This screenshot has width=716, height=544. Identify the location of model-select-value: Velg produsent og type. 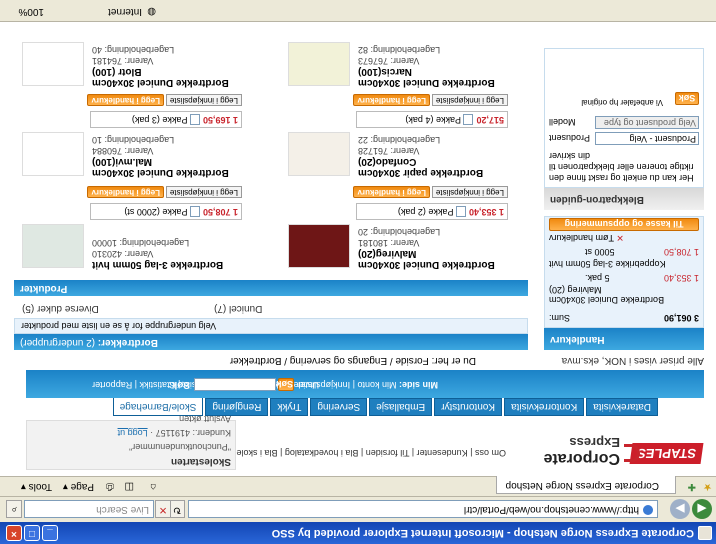
(649, 123).